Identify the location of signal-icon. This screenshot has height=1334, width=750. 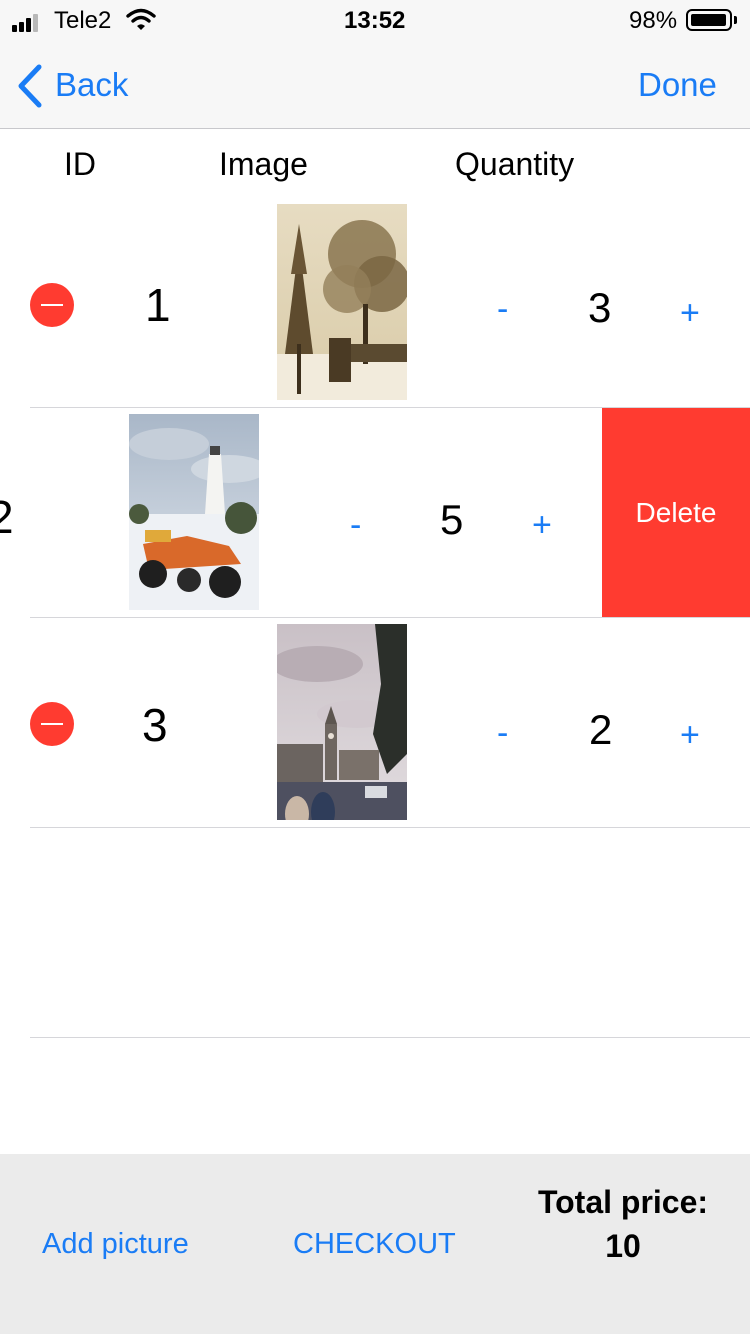
(29, 21).